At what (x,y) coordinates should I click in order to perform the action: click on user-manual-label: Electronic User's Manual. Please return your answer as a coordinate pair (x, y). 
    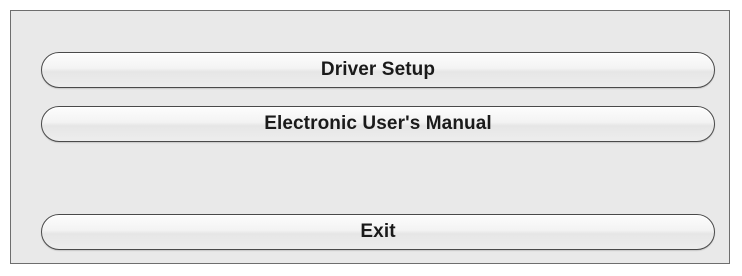
    Looking at the image, I should click on (378, 123).